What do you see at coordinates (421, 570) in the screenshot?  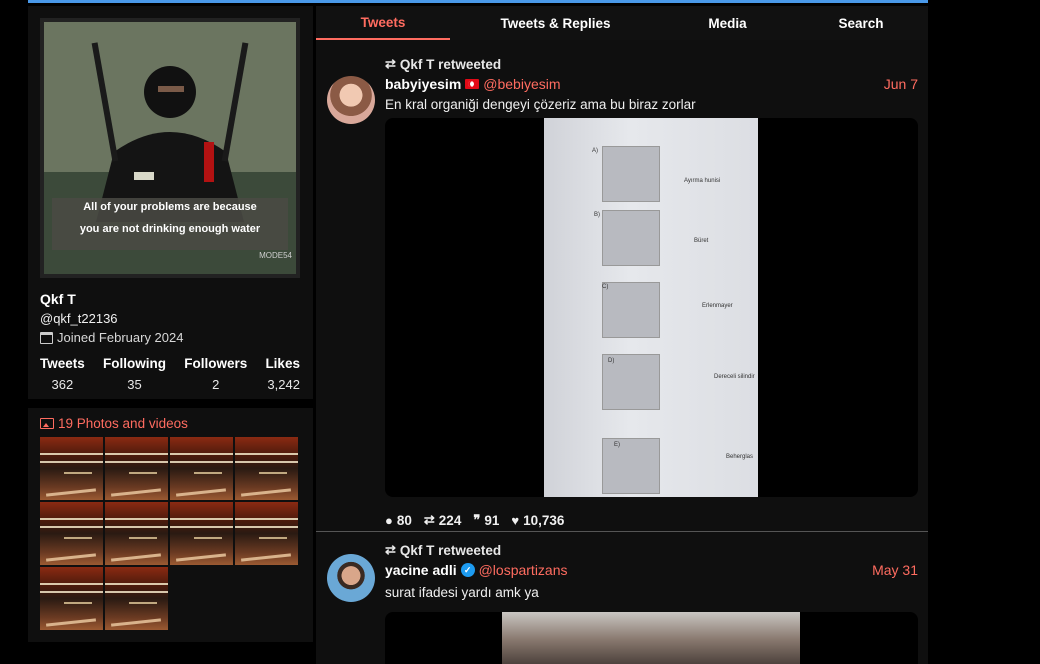 I see `tweet-username: yacine adli` at bounding box center [421, 570].